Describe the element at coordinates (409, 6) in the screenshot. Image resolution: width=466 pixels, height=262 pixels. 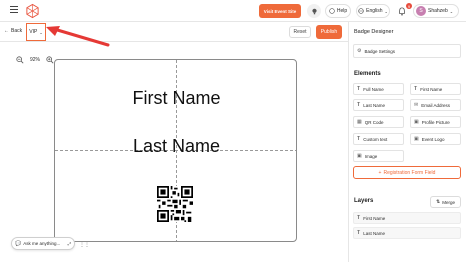
I see `notification-badge: 9` at that location.